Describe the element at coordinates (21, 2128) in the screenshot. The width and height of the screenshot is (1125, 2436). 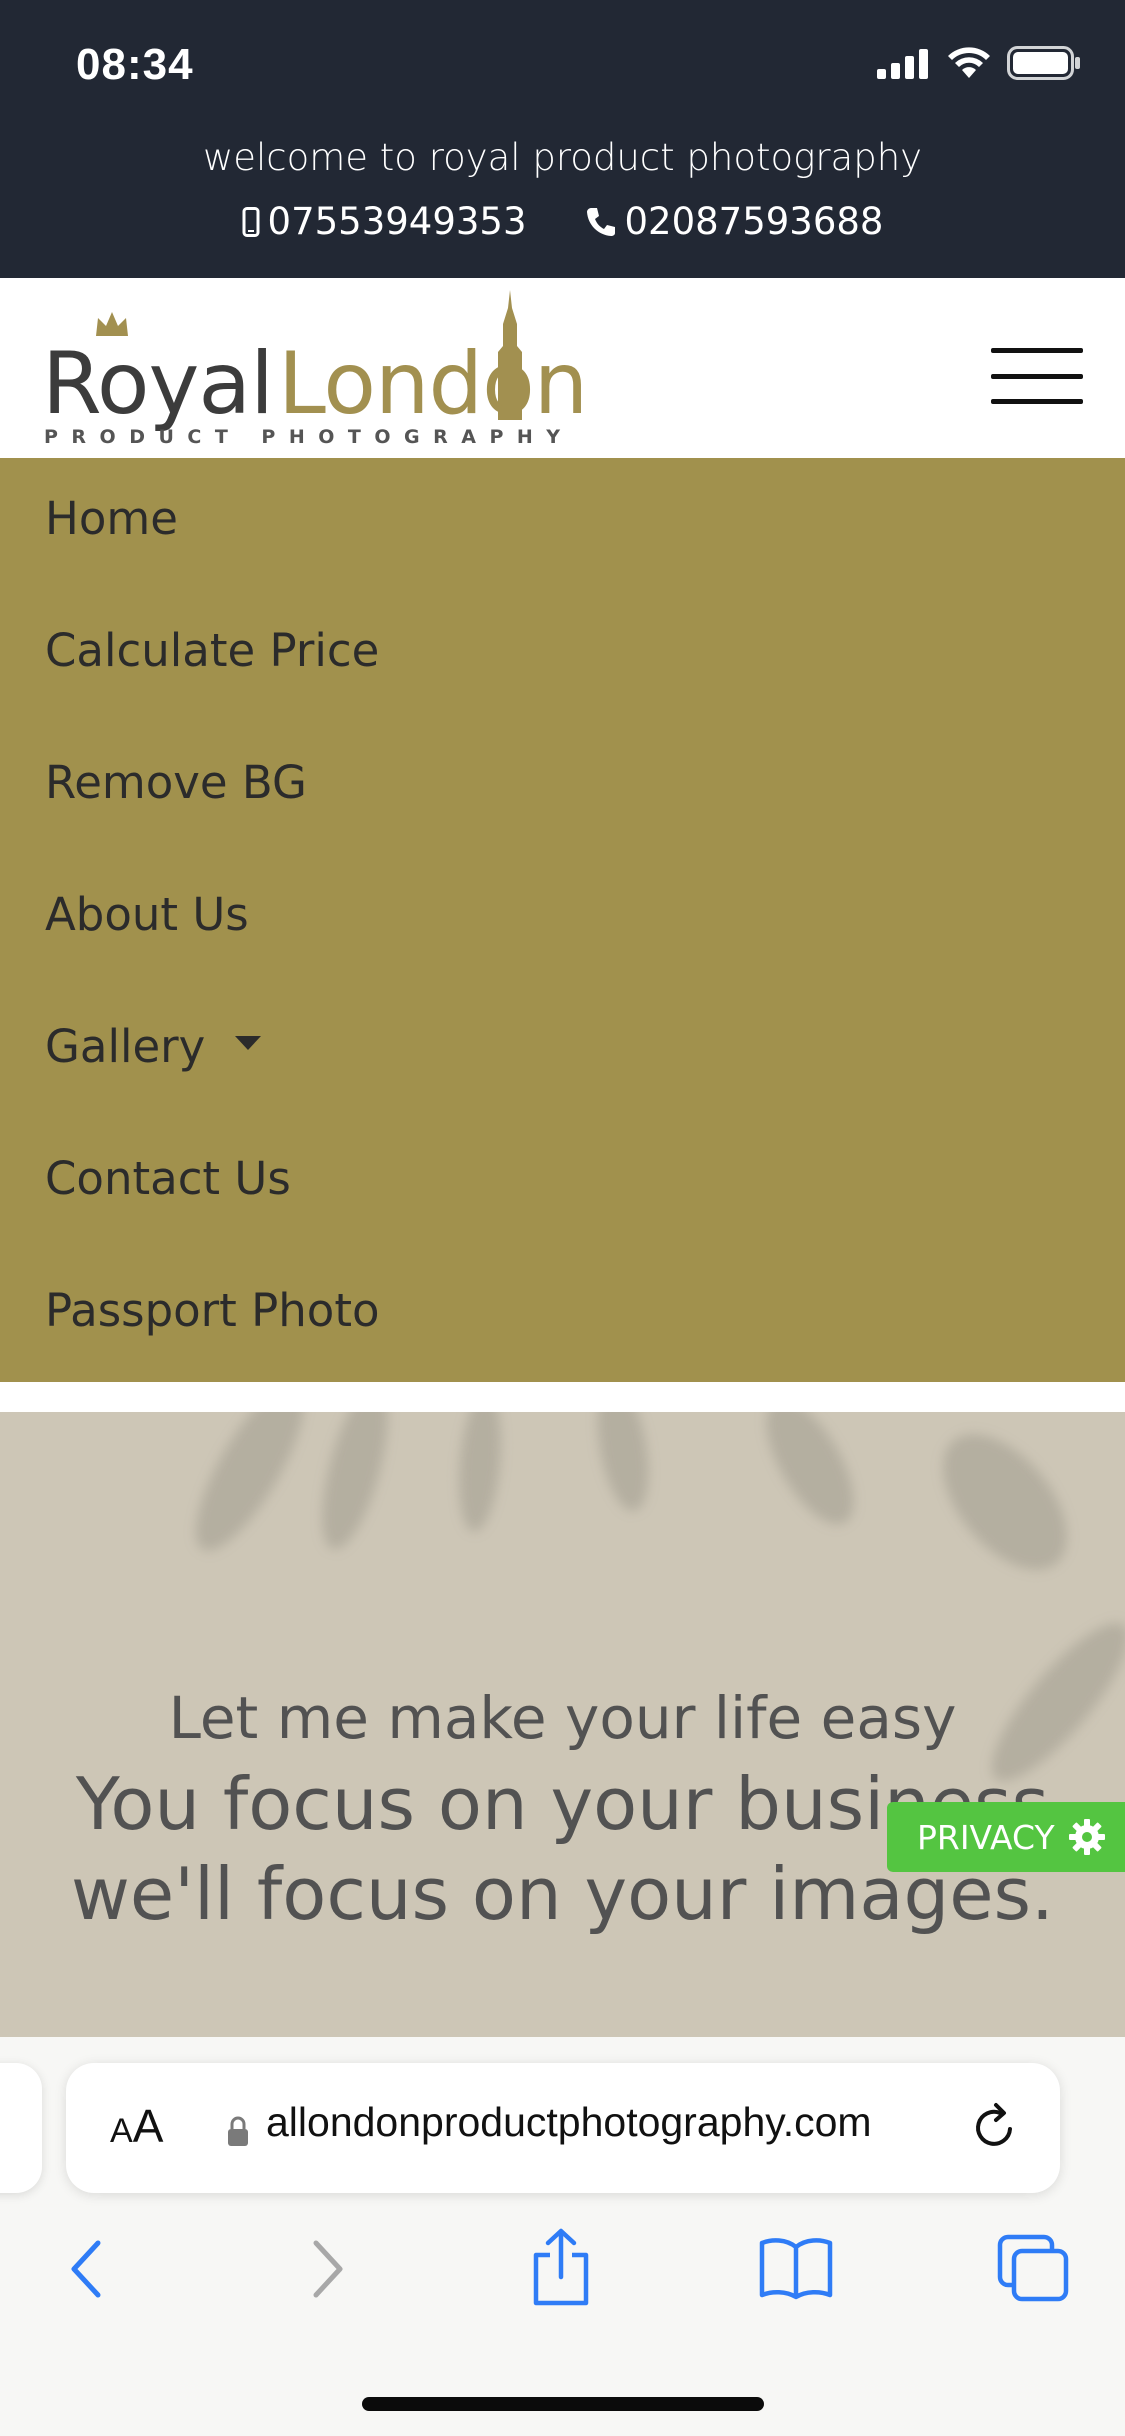
I see `previous-tab-peek` at that location.